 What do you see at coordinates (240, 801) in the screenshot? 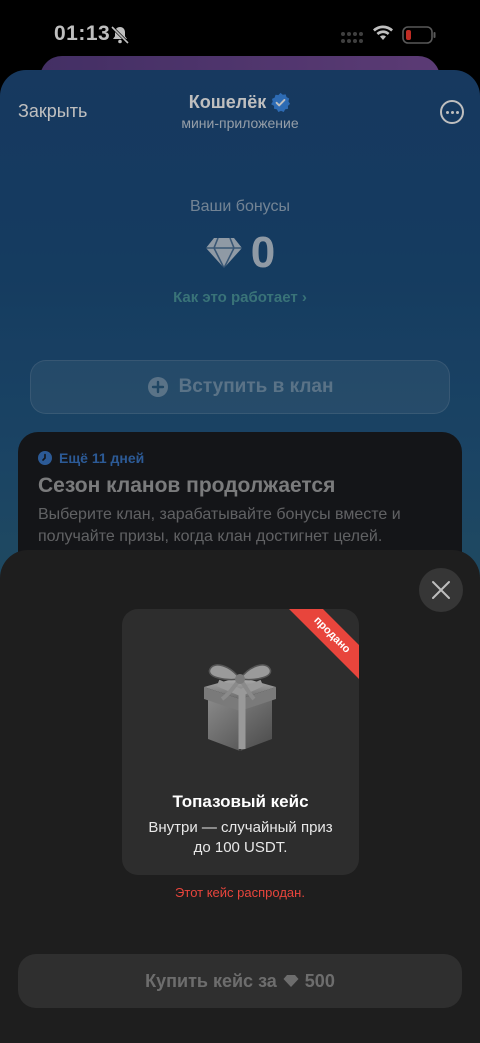
I see `case-title: Топазовый кейс` at bounding box center [240, 801].